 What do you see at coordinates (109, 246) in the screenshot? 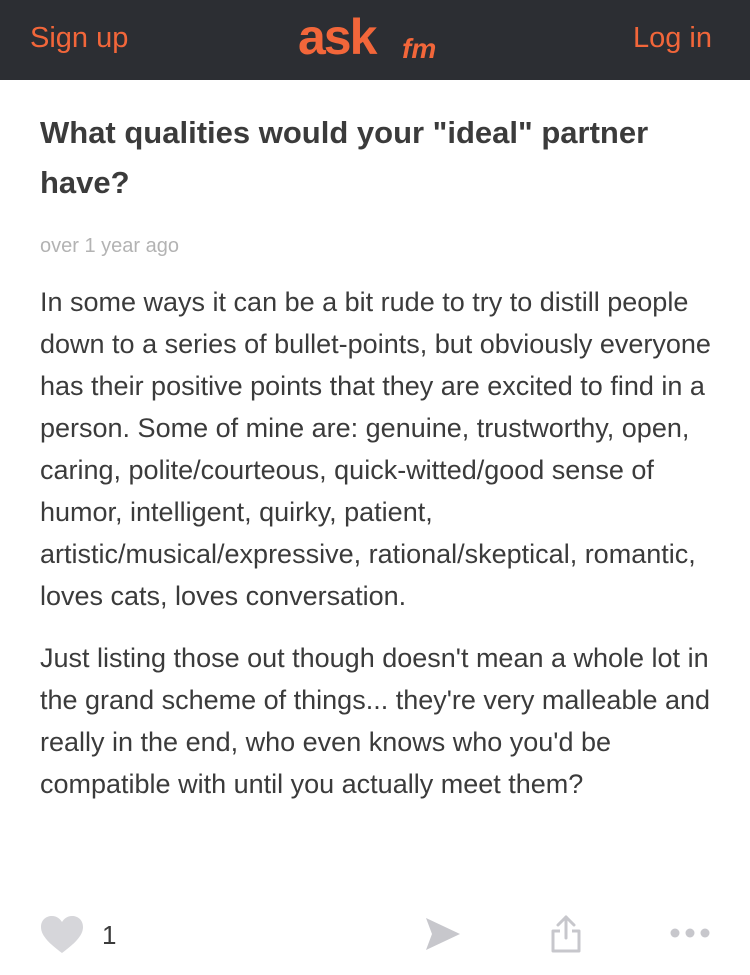
I see `post-timestamp: over 1 year ago` at bounding box center [109, 246].